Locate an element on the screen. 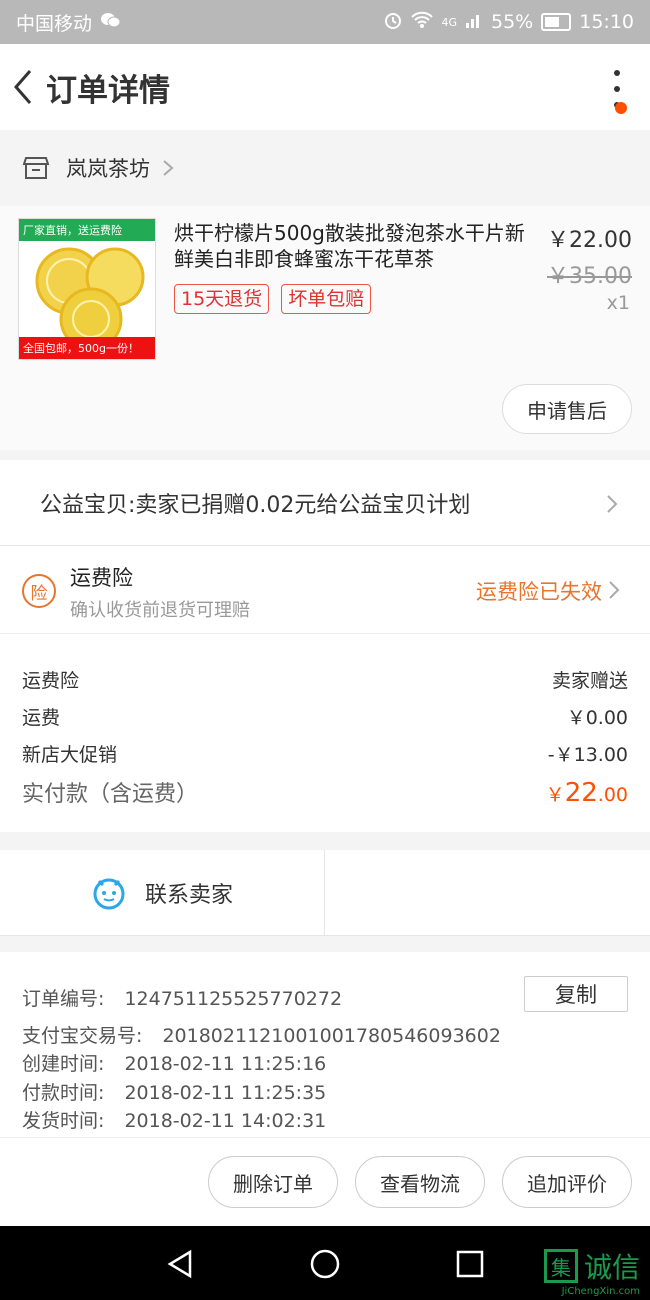 The image size is (650, 1300). product-tags: 15天退货 坏单包赔 is located at coordinates (273, 299).